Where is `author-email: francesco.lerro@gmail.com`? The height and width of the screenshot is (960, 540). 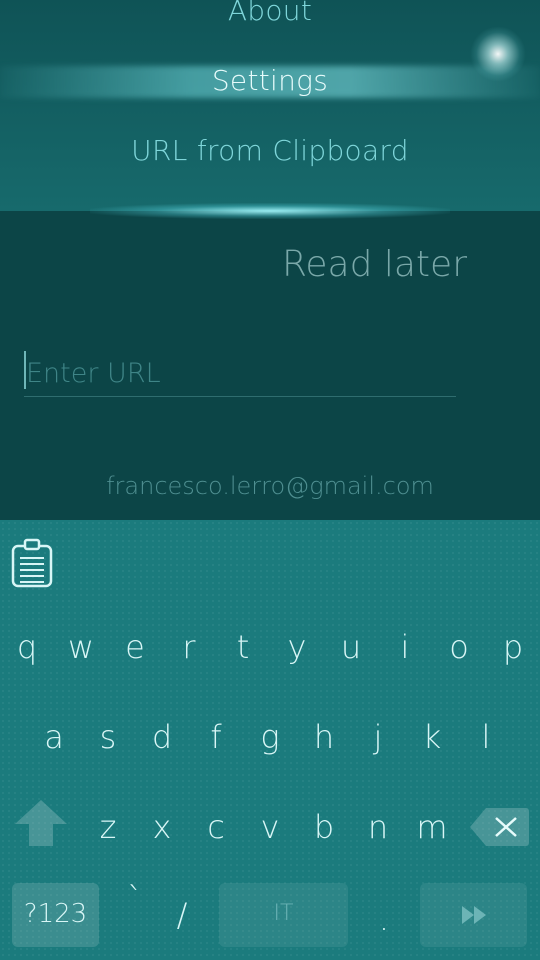 author-email: francesco.lerro@gmail.com is located at coordinates (270, 486).